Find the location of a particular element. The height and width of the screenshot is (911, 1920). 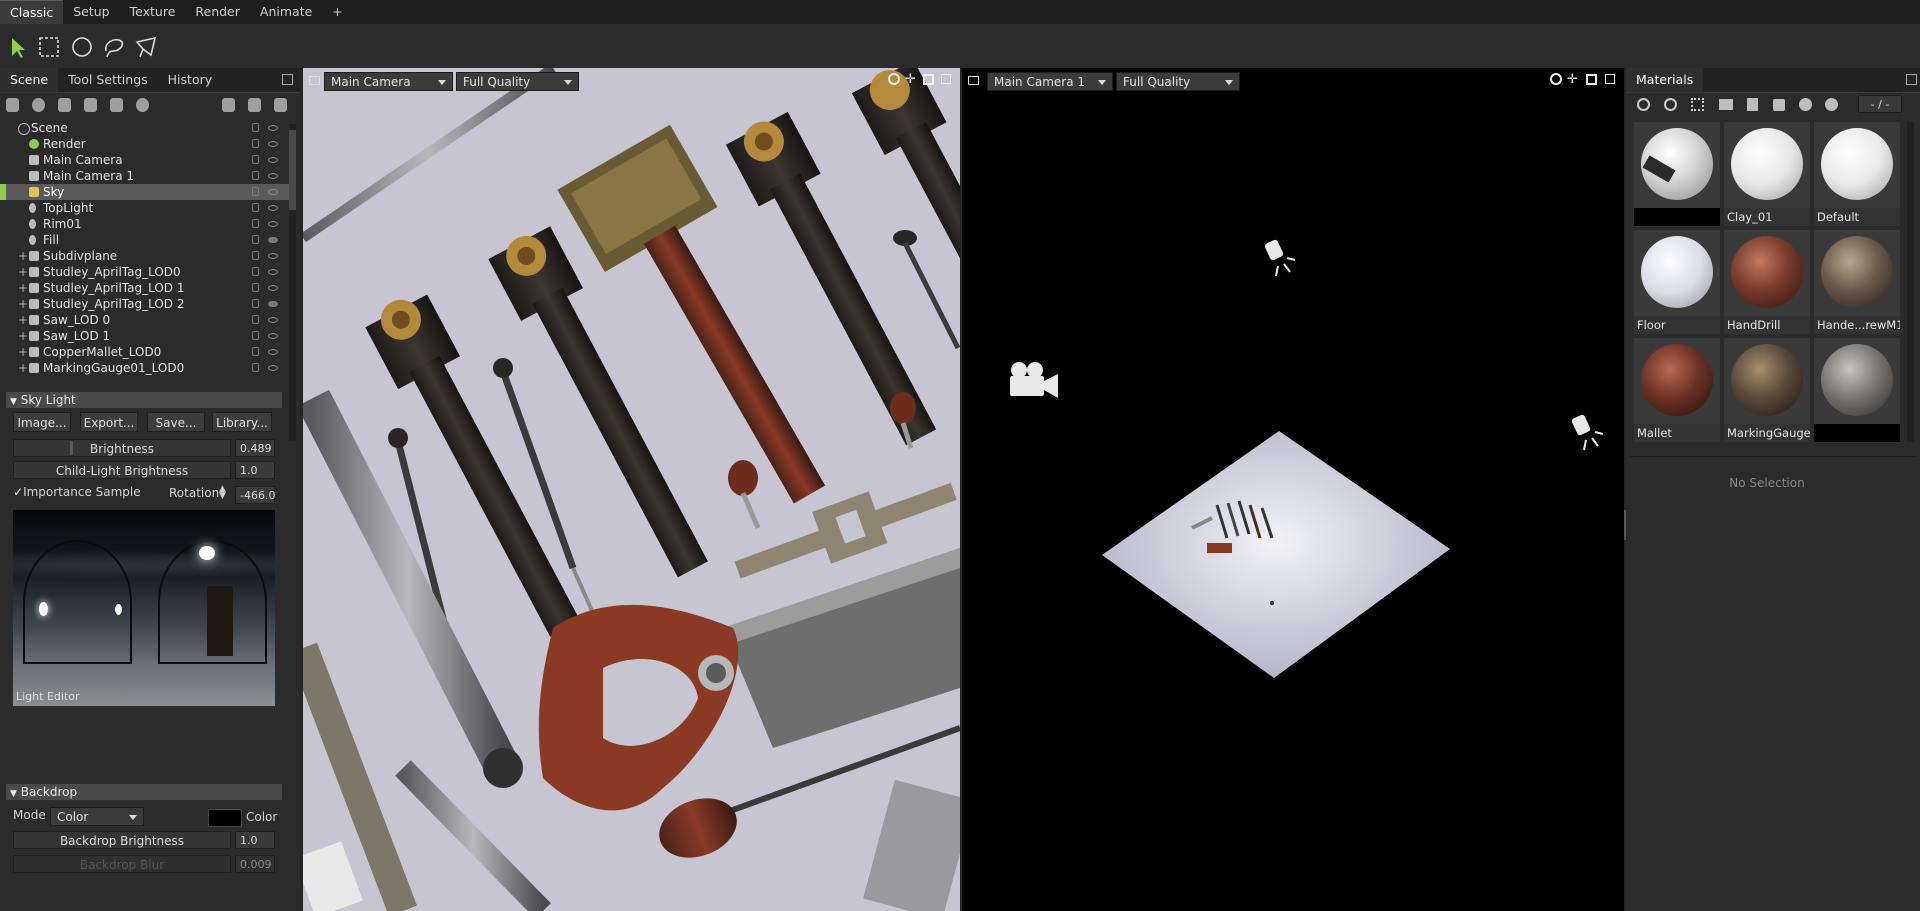

scene-view is located at coordinates (1307, 458).